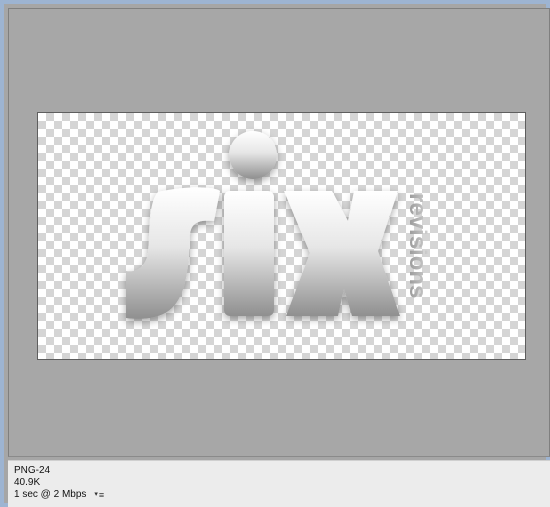 Image resolution: width=550 pixels, height=507 pixels. Describe the element at coordinates (417, 245) in the screenshot. I see `logo-side-text: revisions` at that location.